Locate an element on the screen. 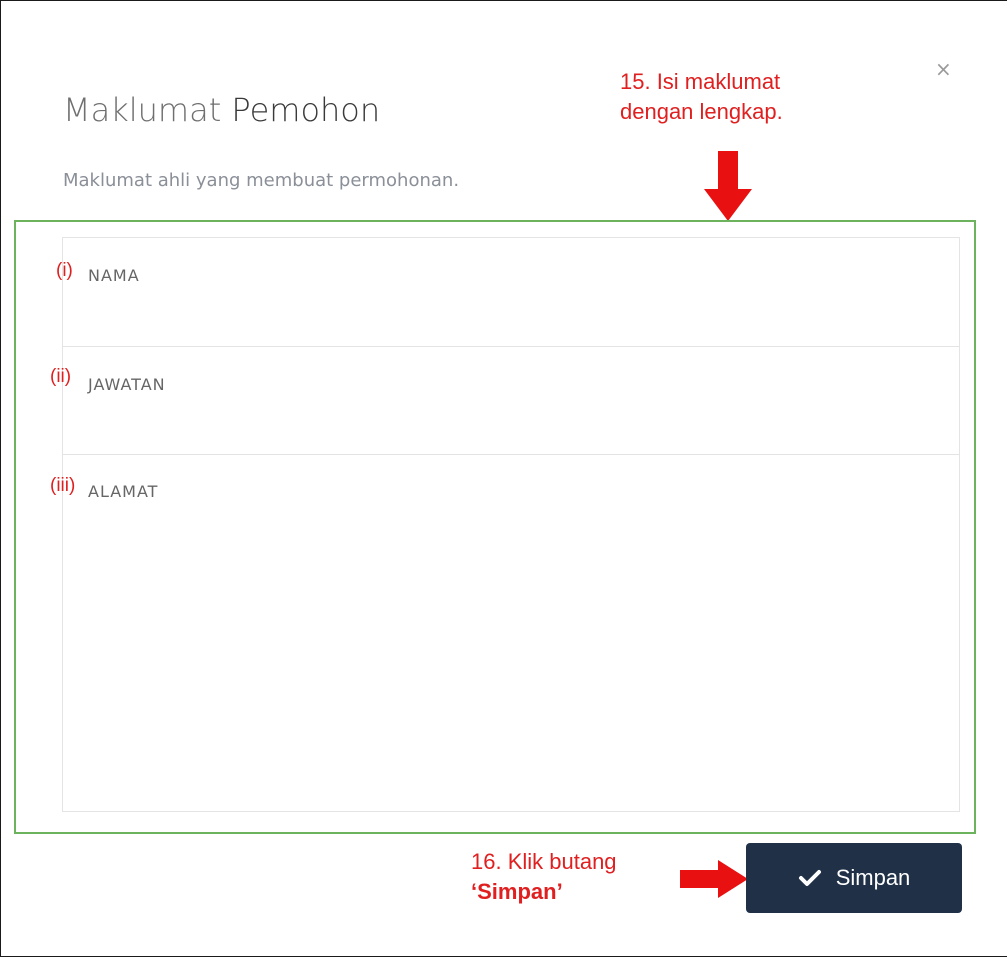 The image size is (1008, 957). nama-input is located at coordinates (511, 317).